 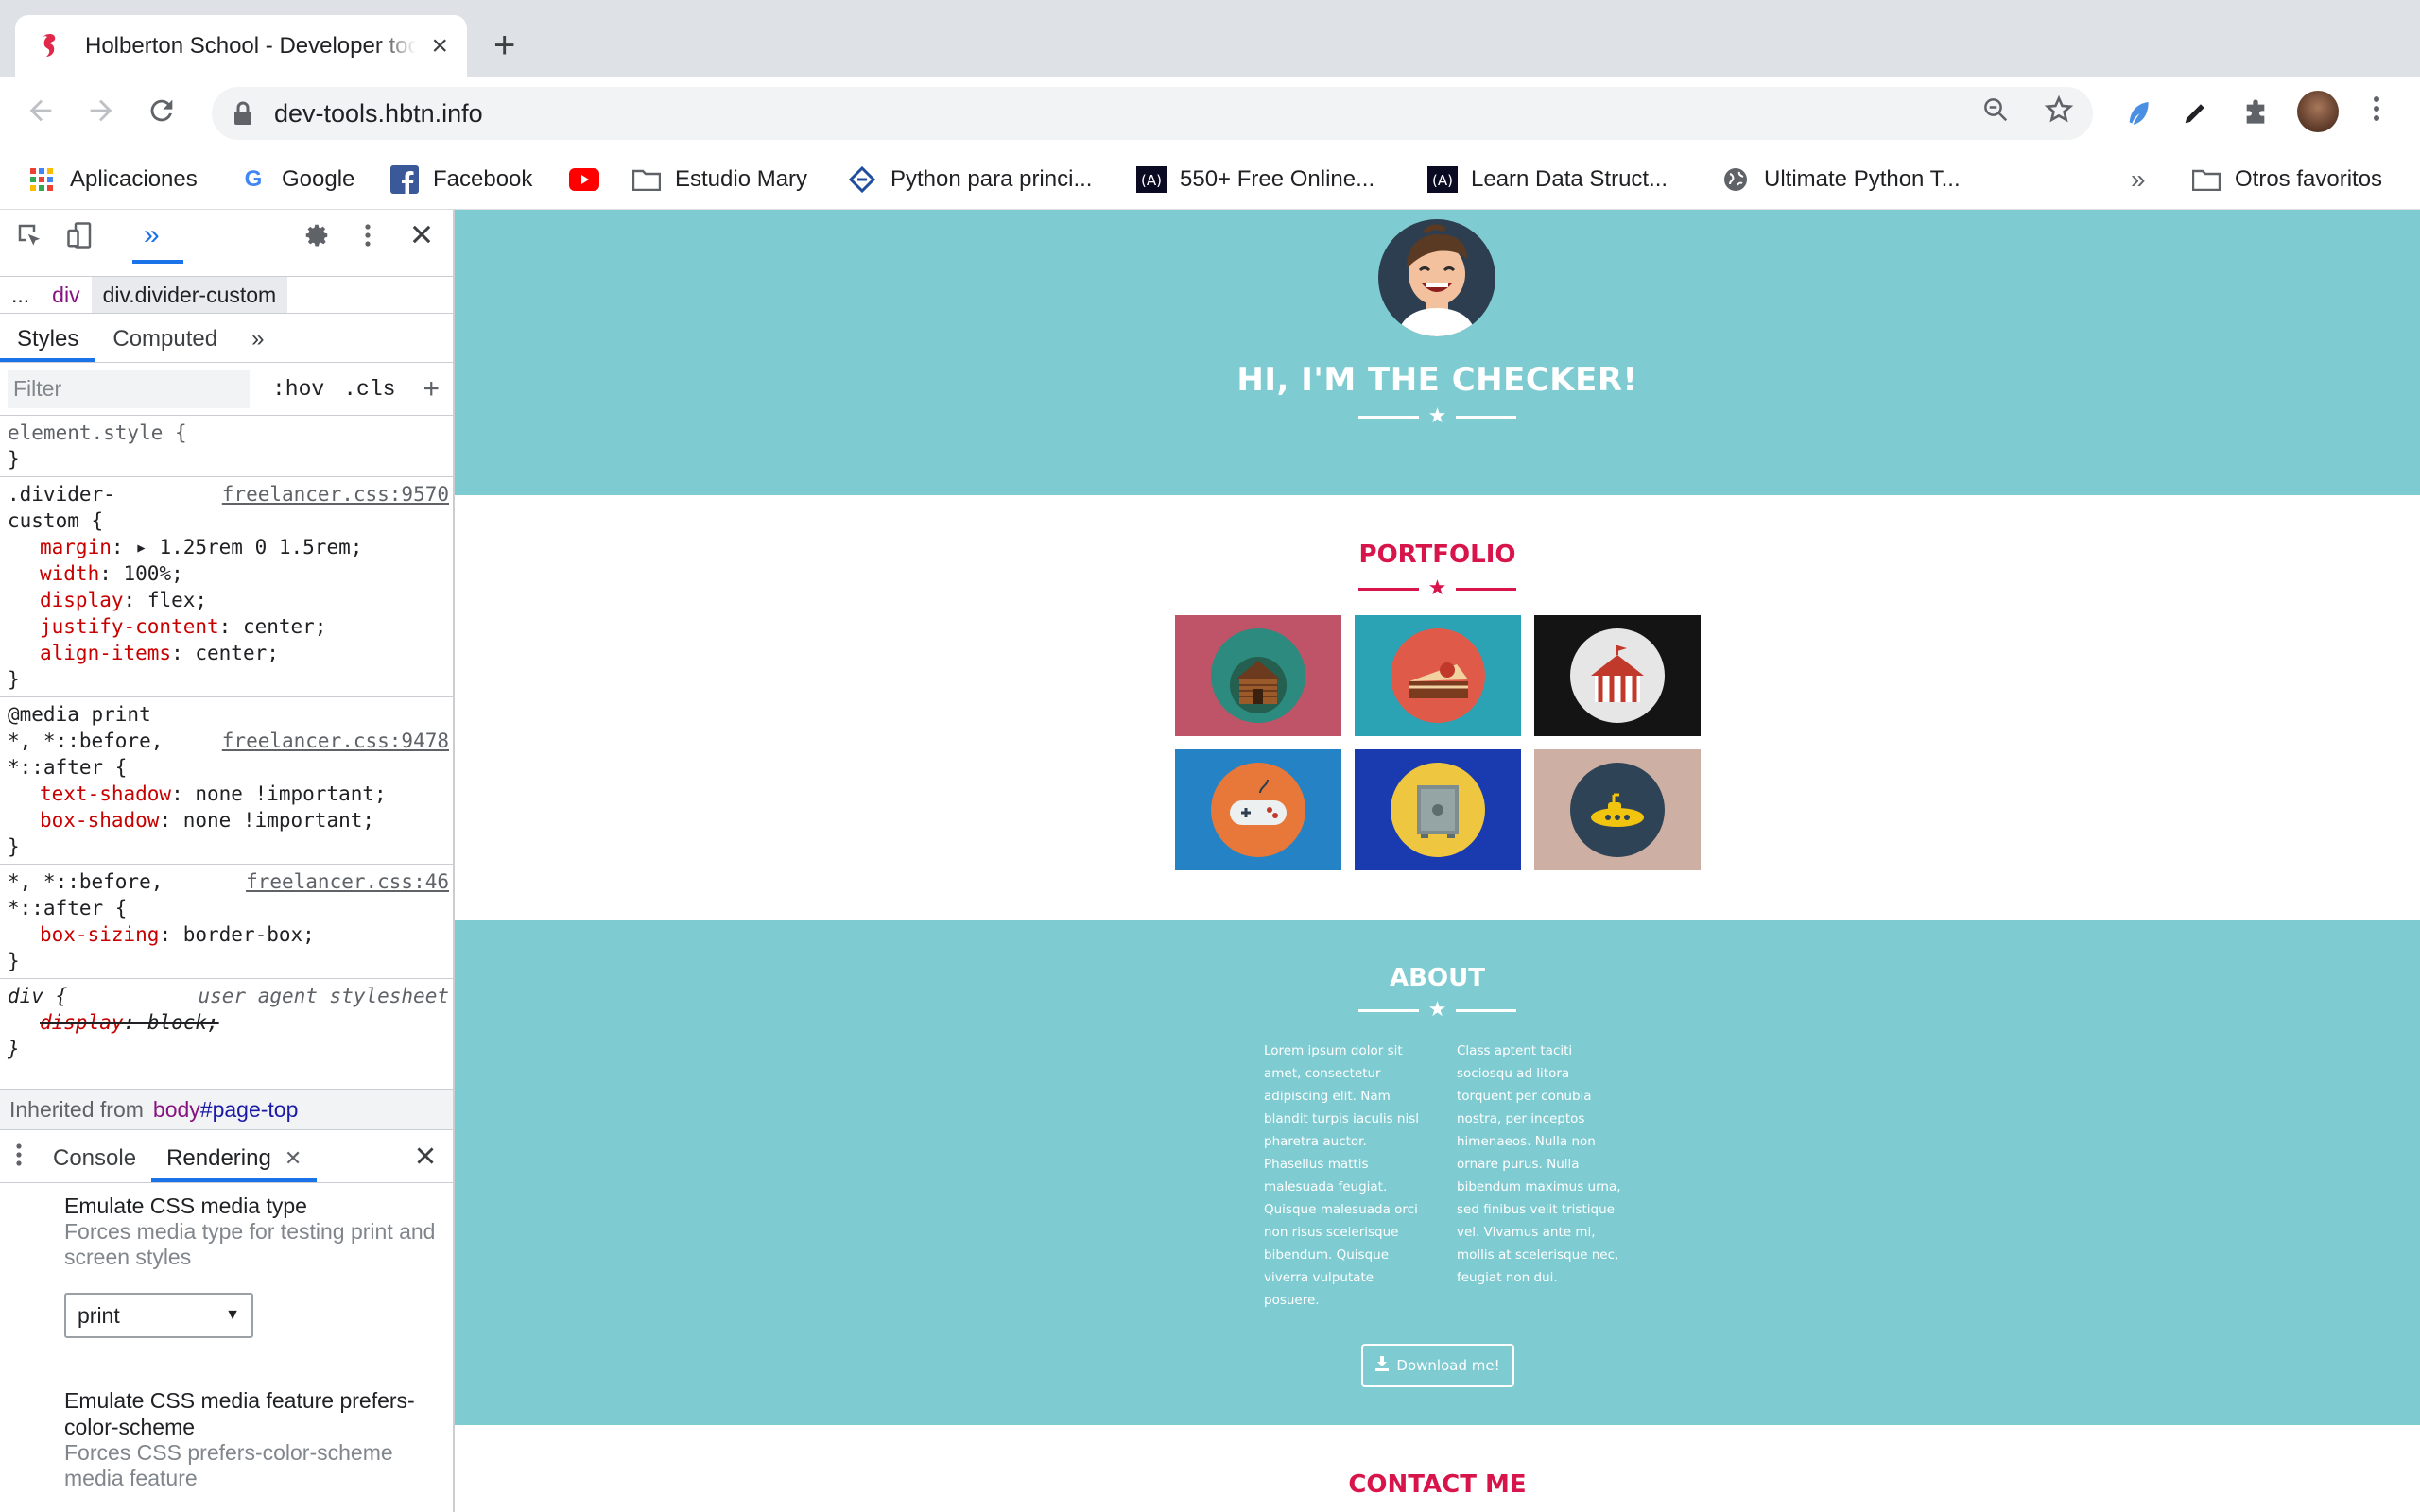 What do you see at coordinates (112, 179) in the screenshot?
I see `bookmark-apps: Aplicaciones` at bounding box center [112, 179].